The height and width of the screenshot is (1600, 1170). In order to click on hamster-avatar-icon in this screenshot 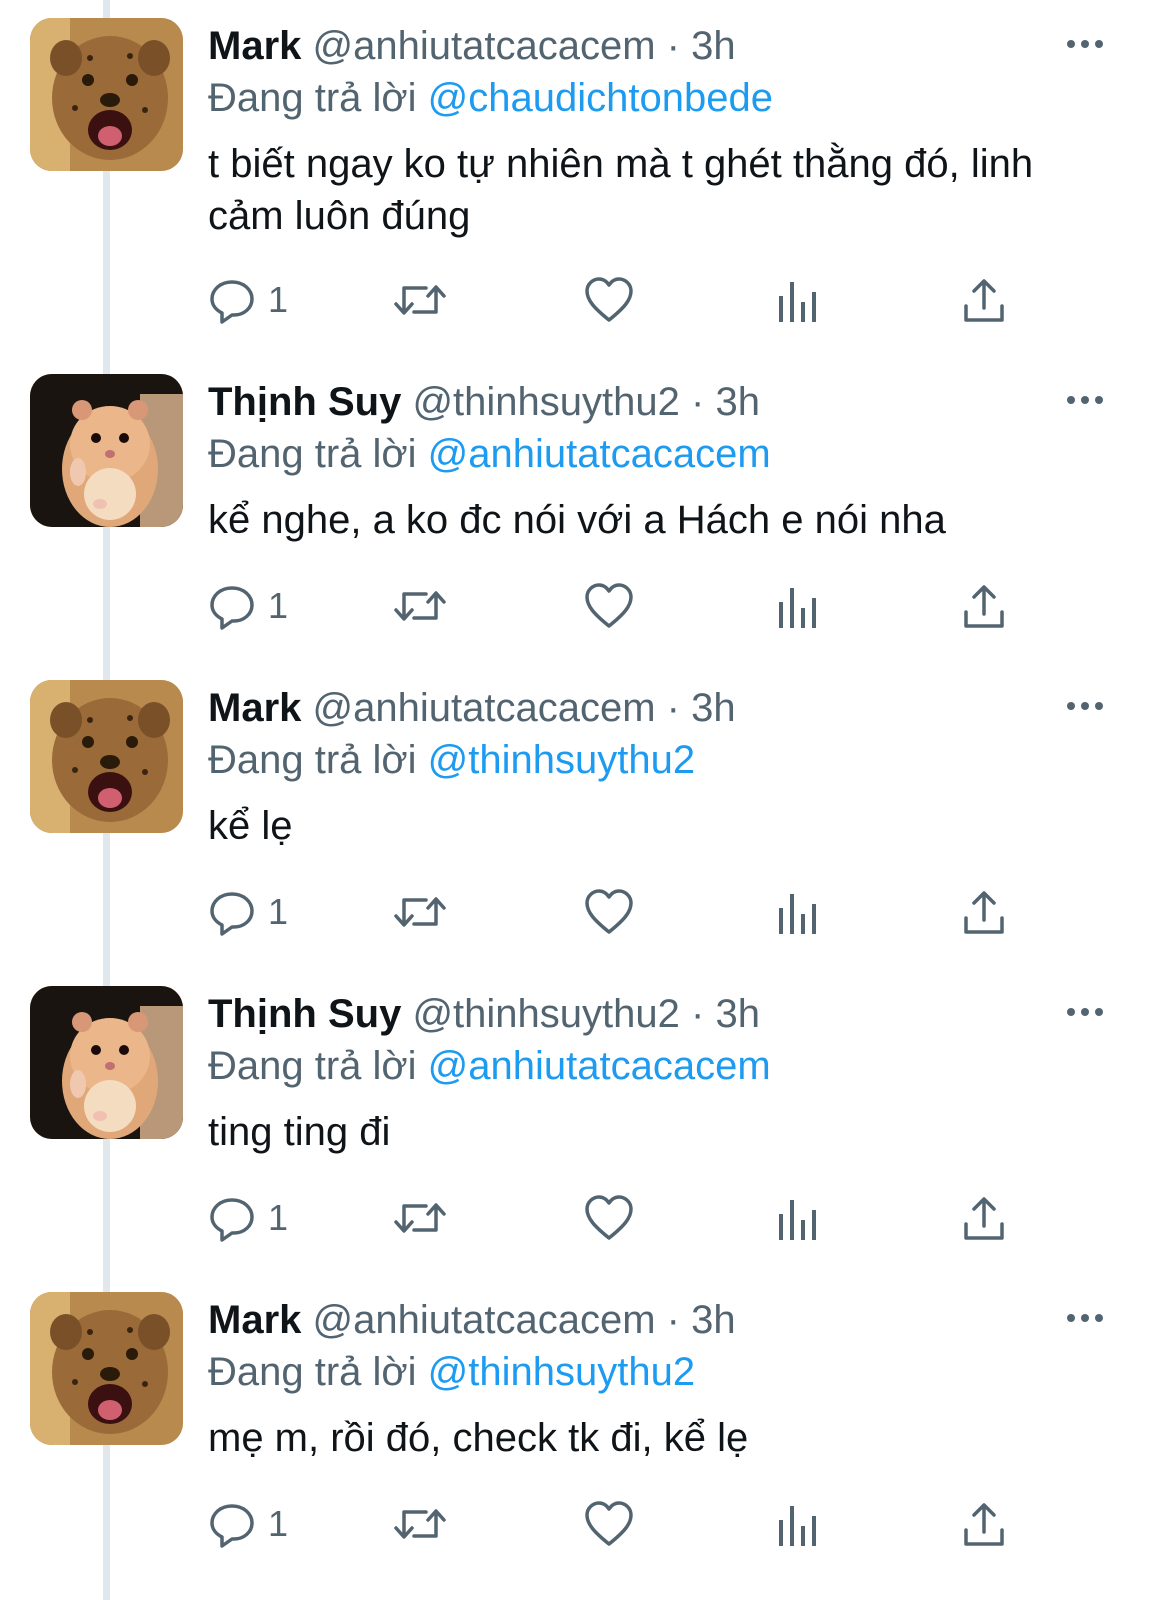, I will do `click(106, 450)`.